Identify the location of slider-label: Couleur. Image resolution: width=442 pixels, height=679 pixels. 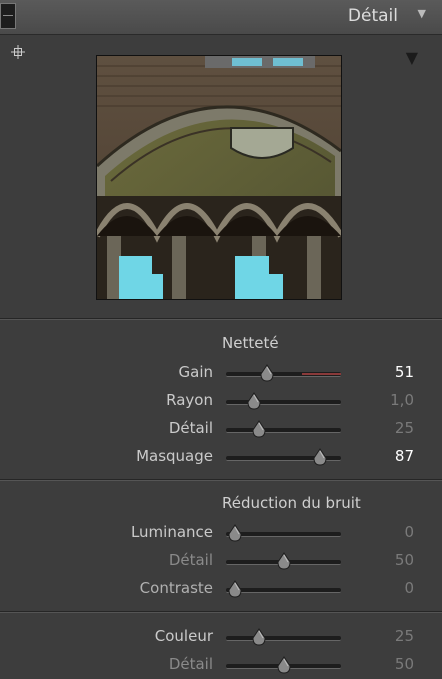
(183, 636).